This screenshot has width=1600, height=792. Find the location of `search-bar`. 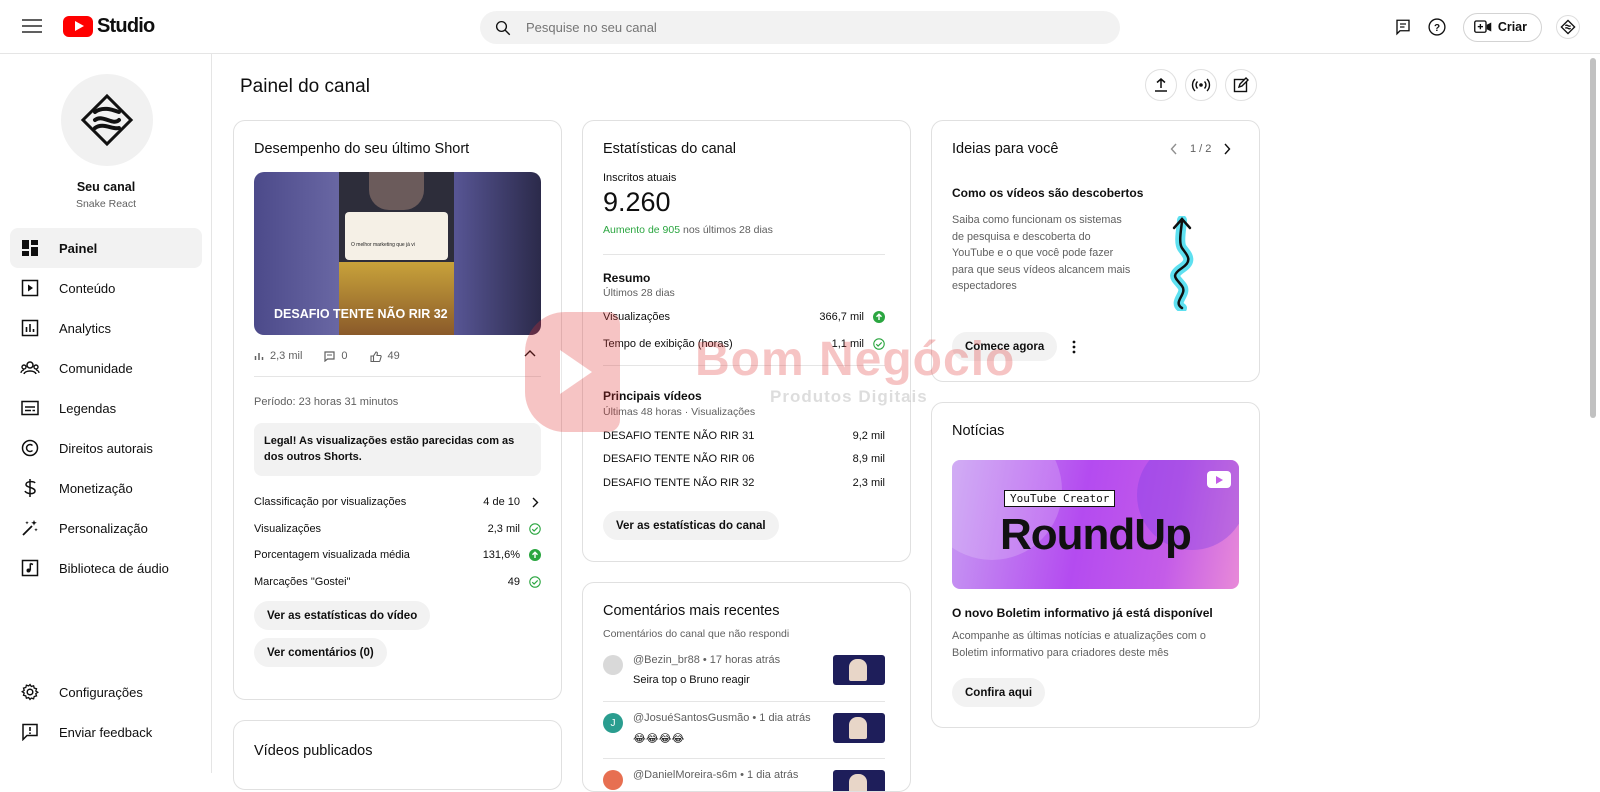

search-bar is located at coordinates (800, 27).